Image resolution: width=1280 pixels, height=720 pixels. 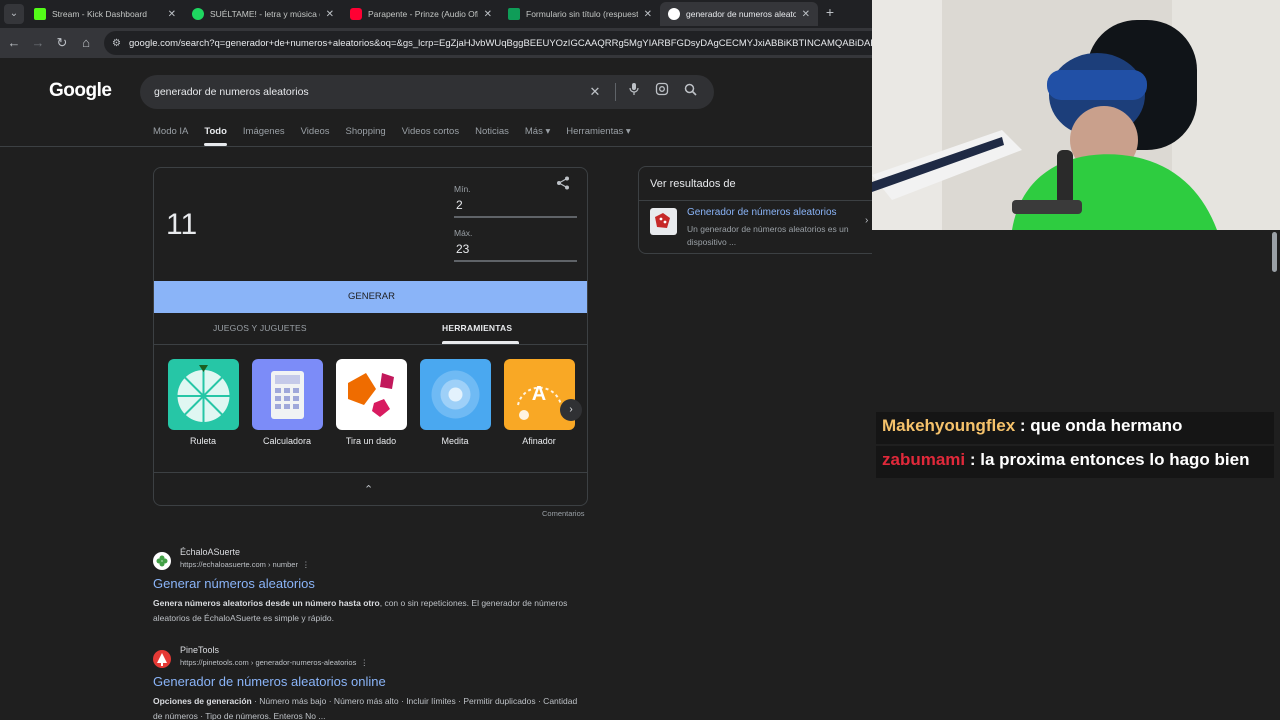 What do you see at coordinates (539, 394) in the screenshot?
I see `tuner-icon: A` at bounding box center [539, 394].